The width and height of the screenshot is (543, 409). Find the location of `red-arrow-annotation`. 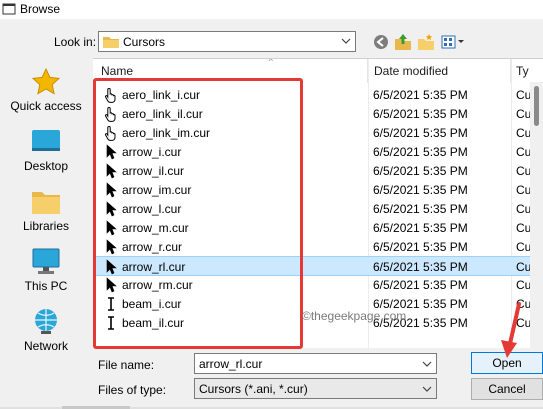

red-arrow-annotation is located at coordinates (511, 330).